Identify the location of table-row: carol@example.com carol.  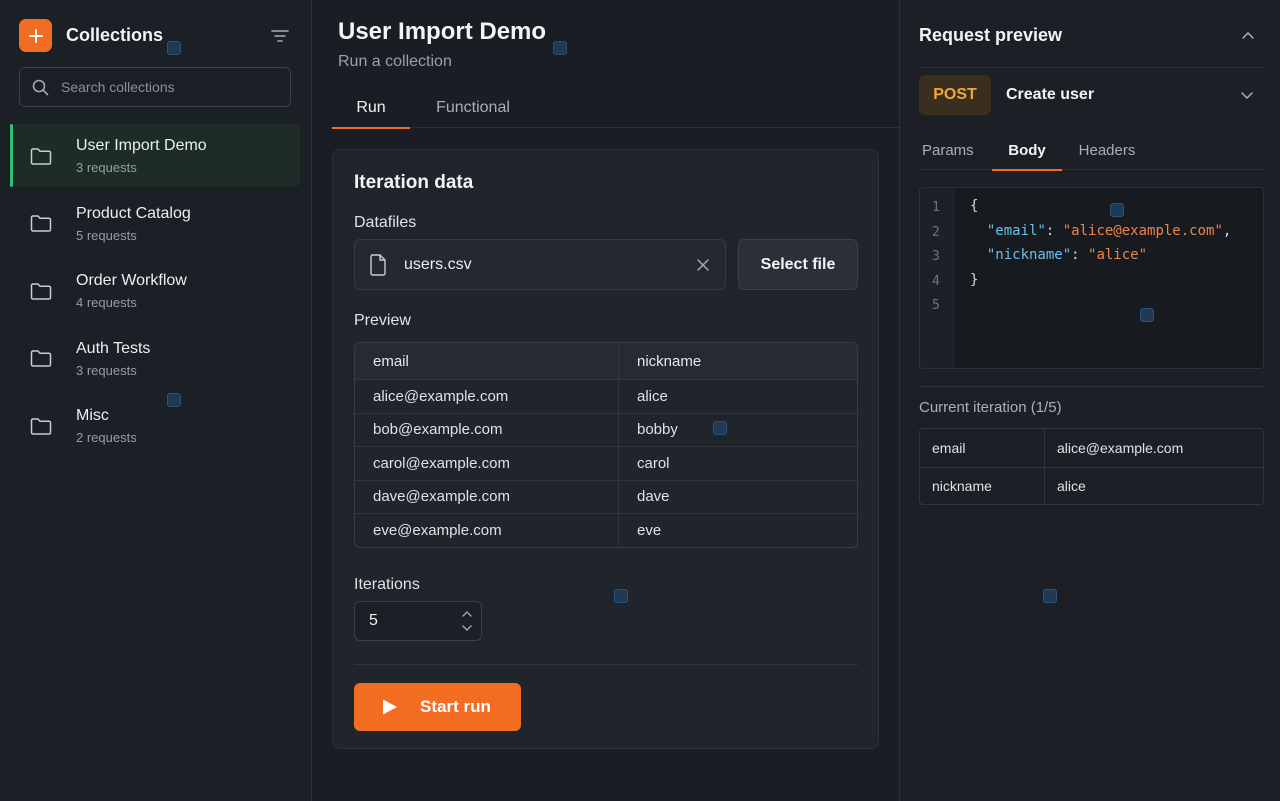
(606, 463).